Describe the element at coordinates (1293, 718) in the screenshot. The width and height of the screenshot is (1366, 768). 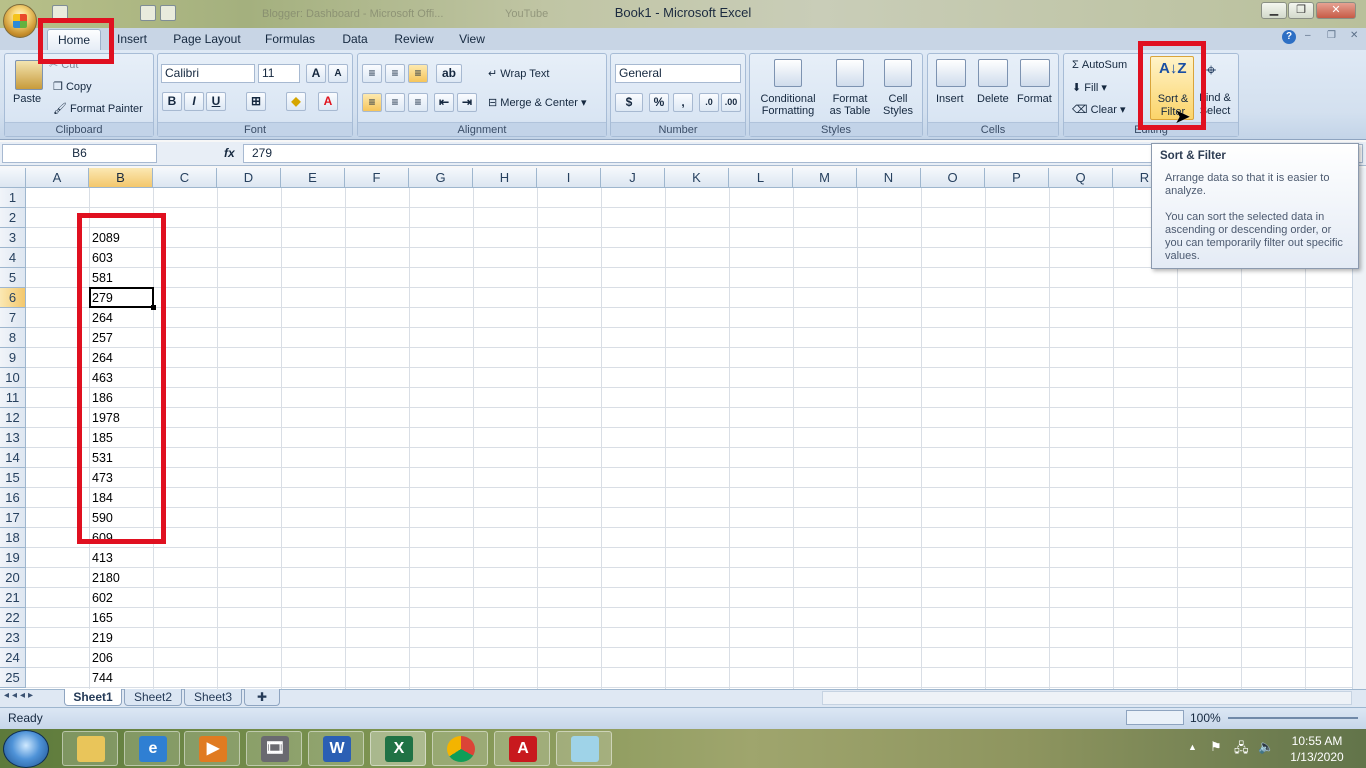
I see `zoom-slider` at that location.